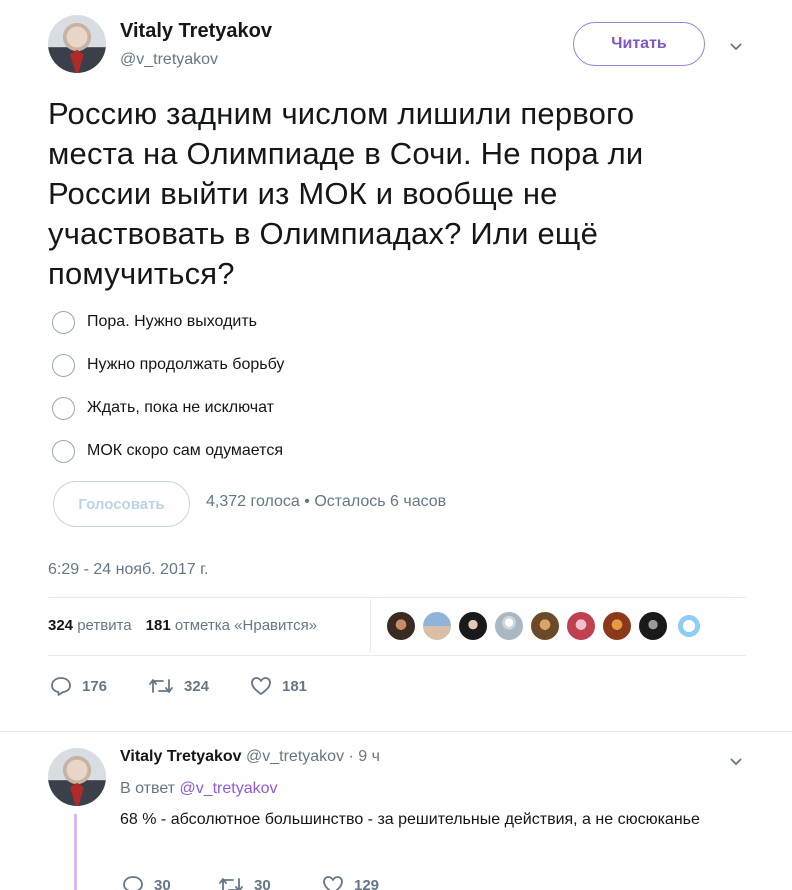 The width and height of the screenshot is (792, 890). I want to click on poll-option: Нужно продолжать борьбу, so click(168, 365).